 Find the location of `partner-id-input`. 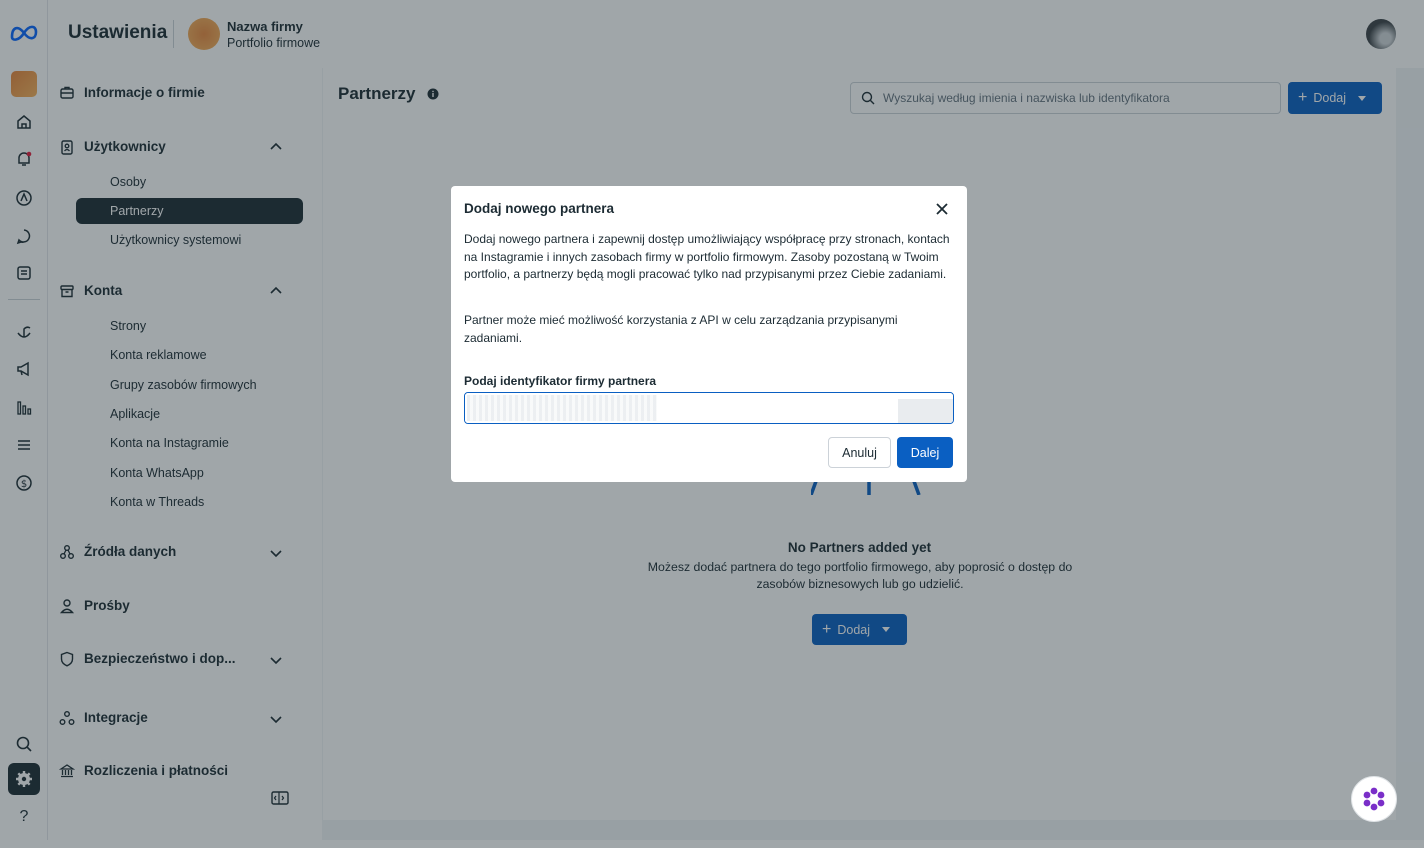

partner-id-input is located at coordinates (709, 408).